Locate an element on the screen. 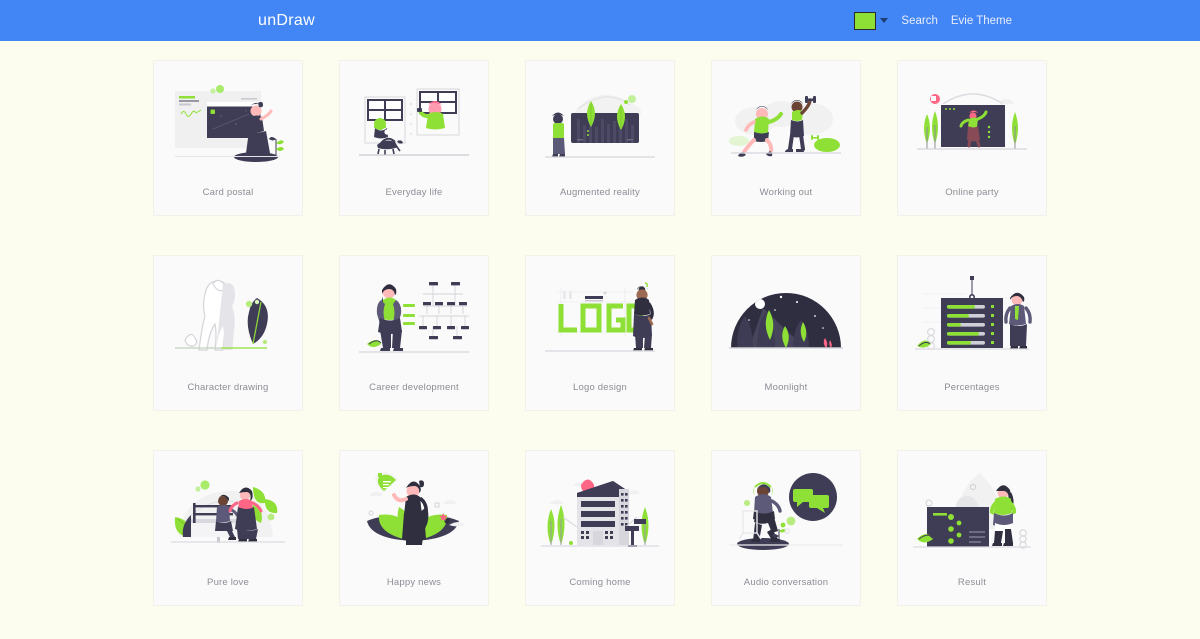 The width and height of the screenshot is (1200, 639). audio-conversation-illustration is located at coordinates (786, 511).